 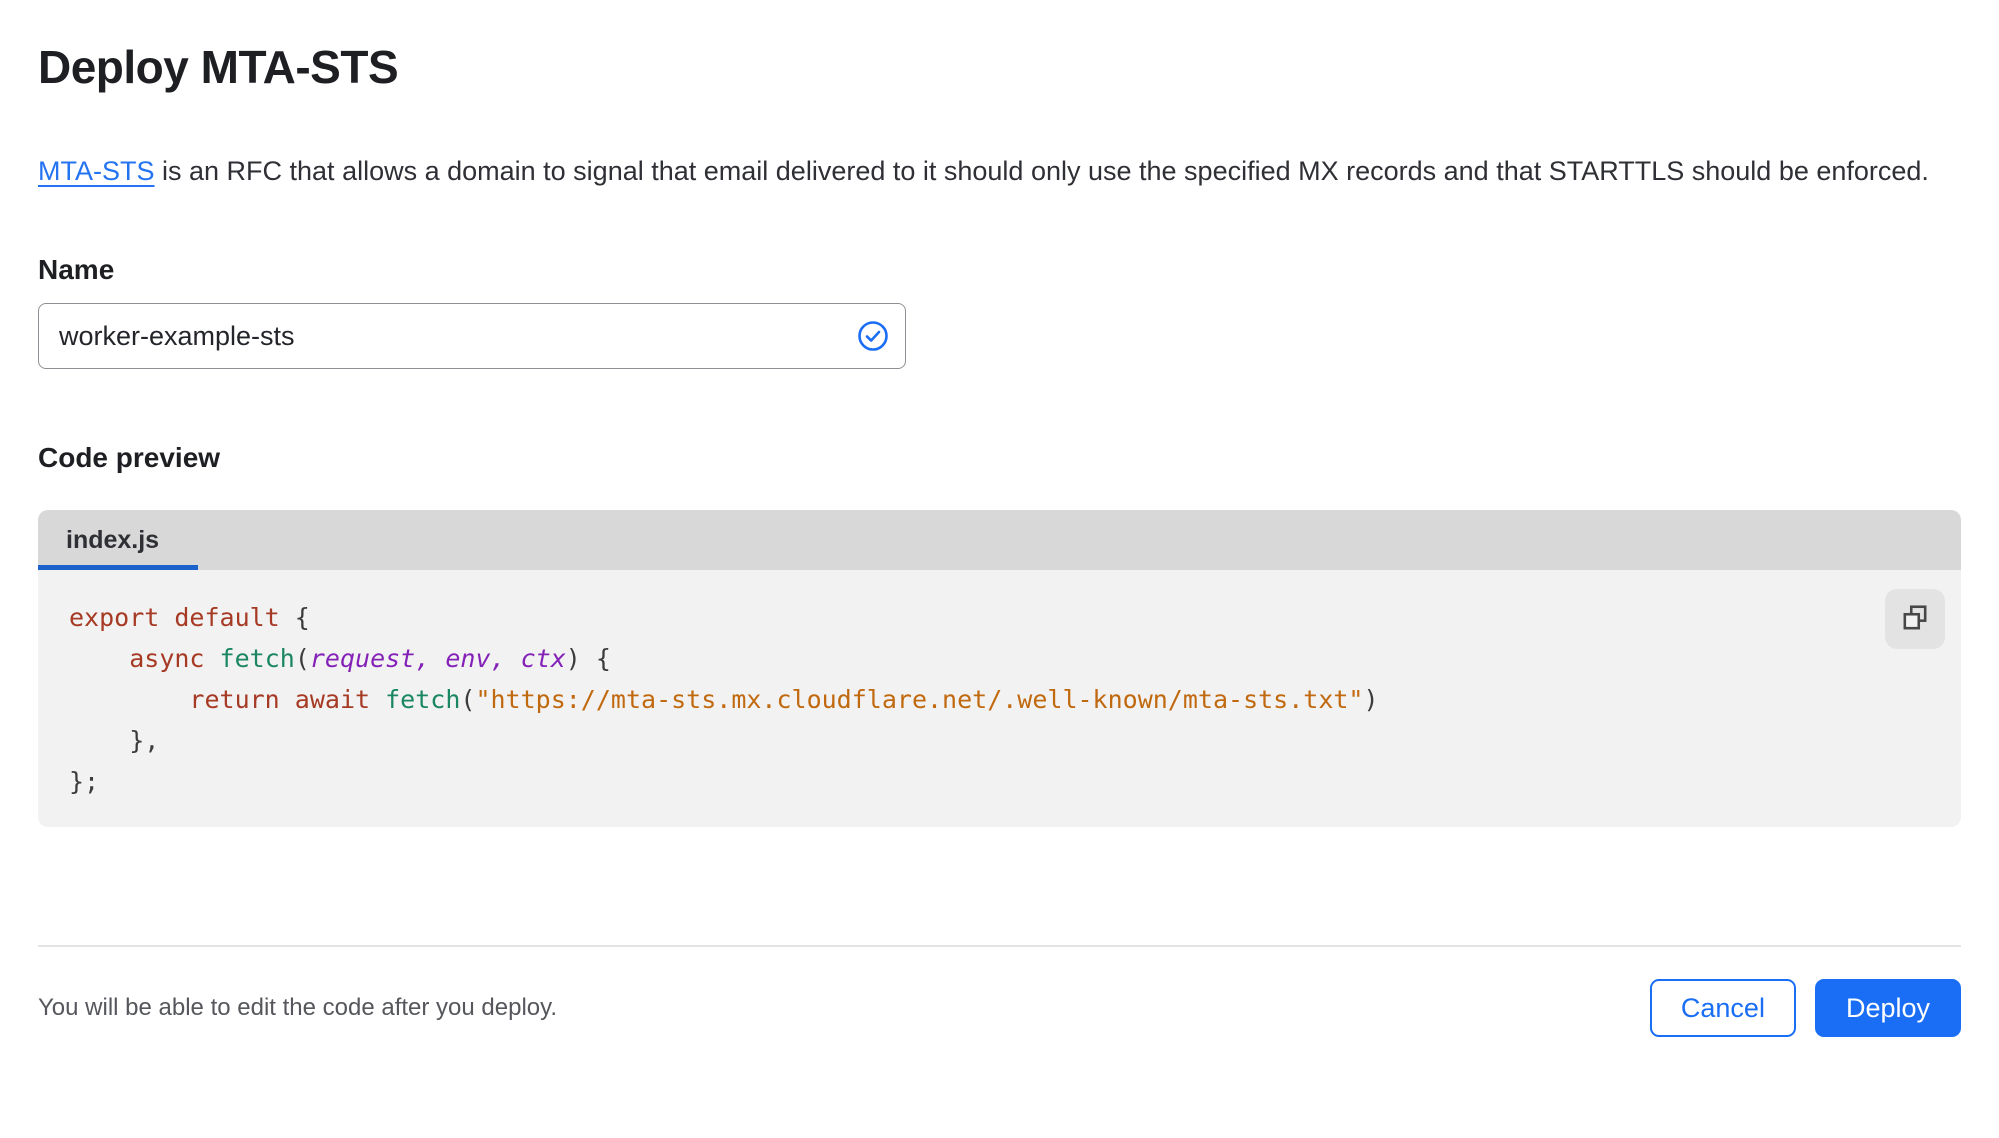 I want to click on cancel-button: Cancel, so click(x=1722, y=1008).